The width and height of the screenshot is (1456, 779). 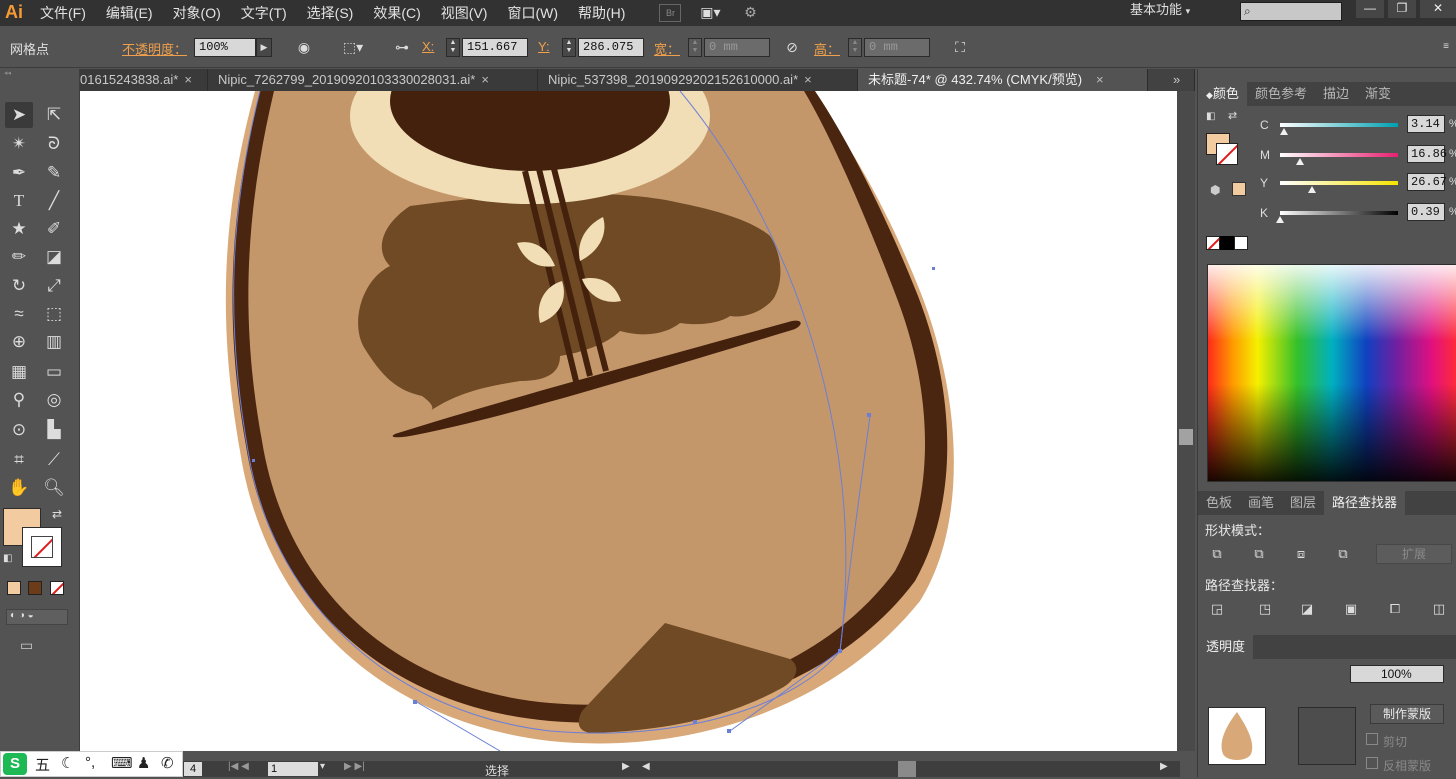 What do you see at coordinates (37, 617) in the screenshot?
I see `drawing-modes-icon: ◐ ◑ ◒` at bounding box center [37, 617].